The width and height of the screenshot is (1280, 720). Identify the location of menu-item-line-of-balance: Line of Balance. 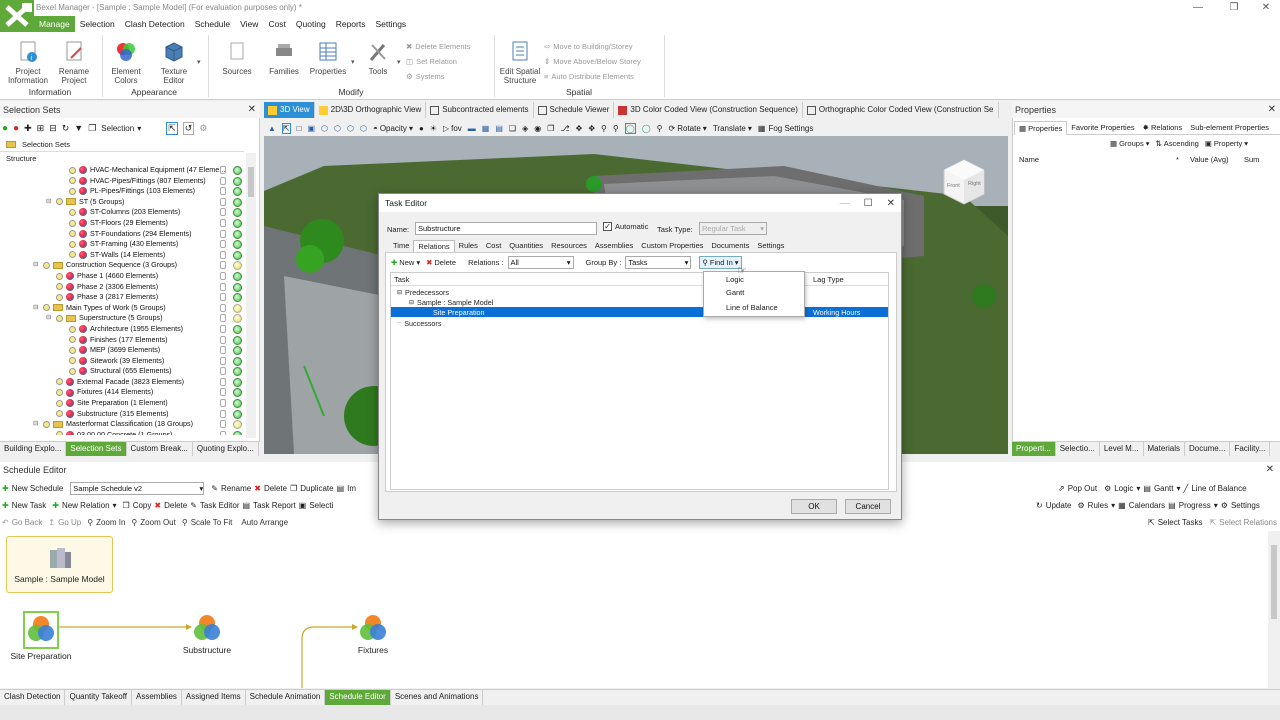
(754, 309).